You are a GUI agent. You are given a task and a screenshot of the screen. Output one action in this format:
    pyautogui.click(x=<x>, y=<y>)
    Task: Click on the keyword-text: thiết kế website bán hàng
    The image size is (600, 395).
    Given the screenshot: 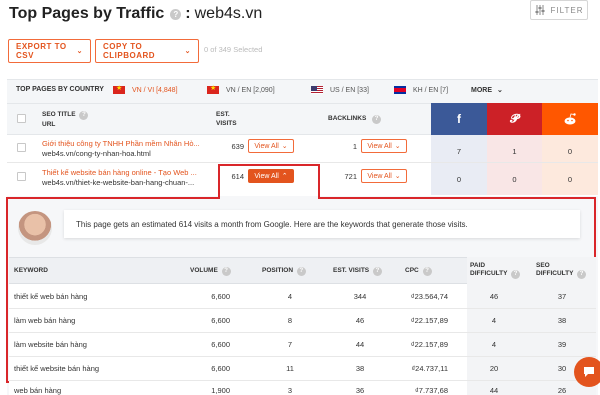 What is the action you would take?
    pyautogui.click(x=56, y=368)
    